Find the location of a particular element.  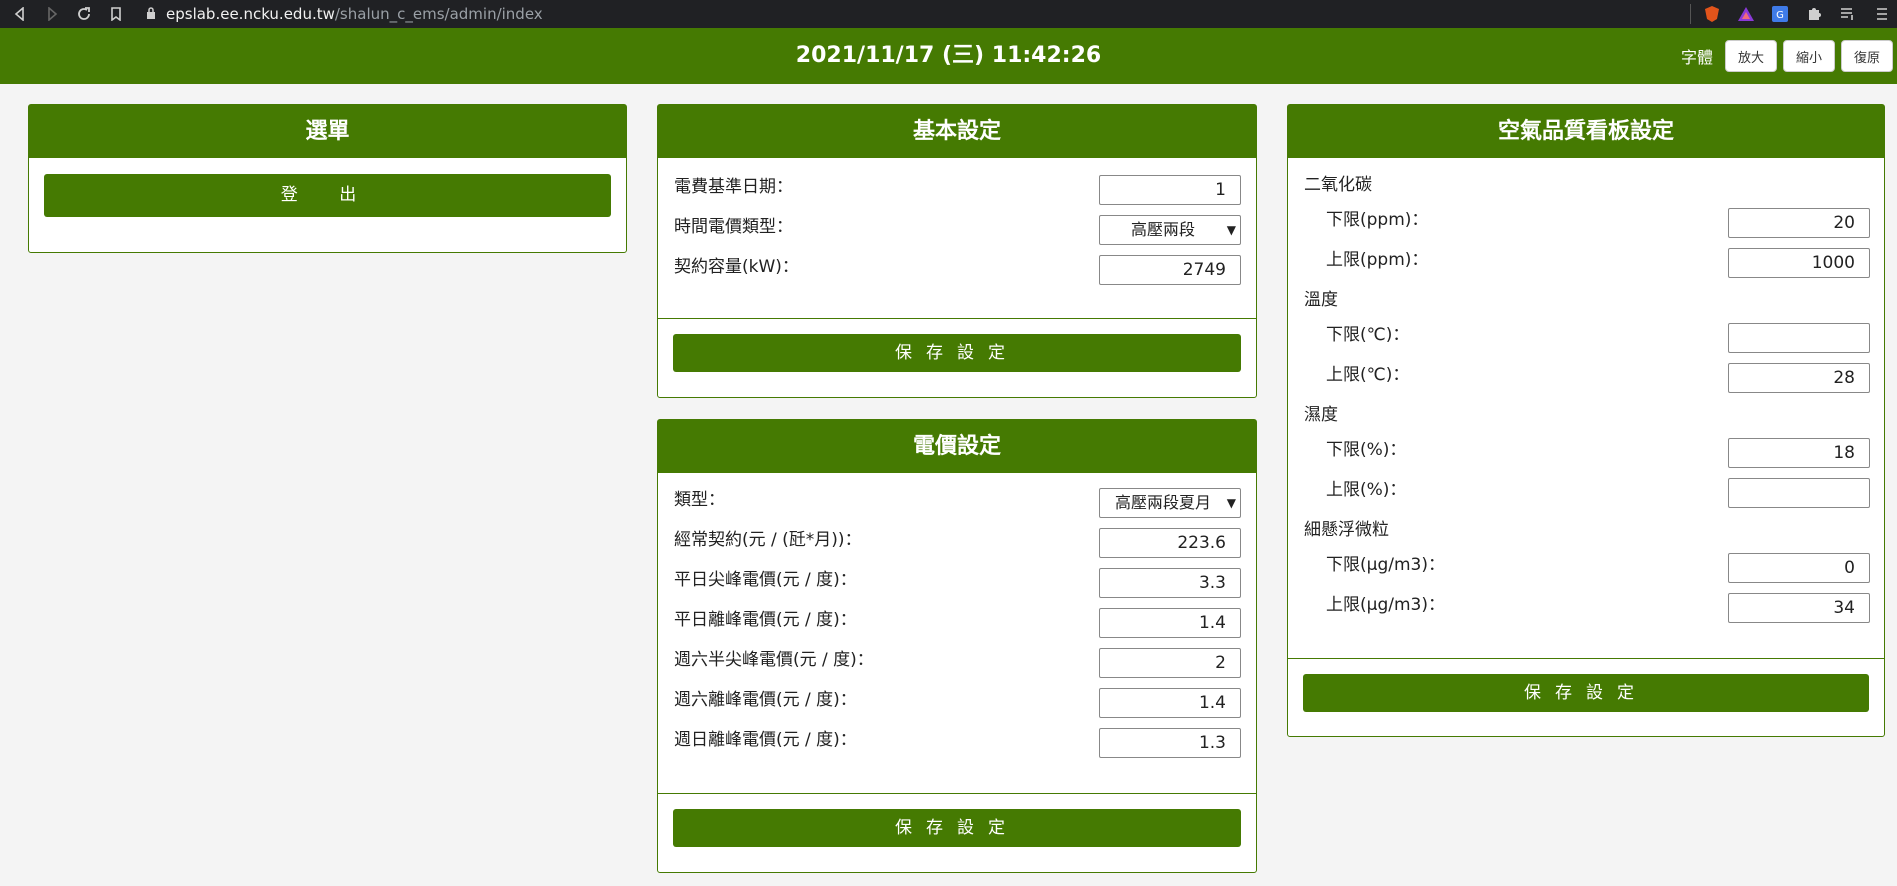

back-icon is located at coordinates (20, 14).